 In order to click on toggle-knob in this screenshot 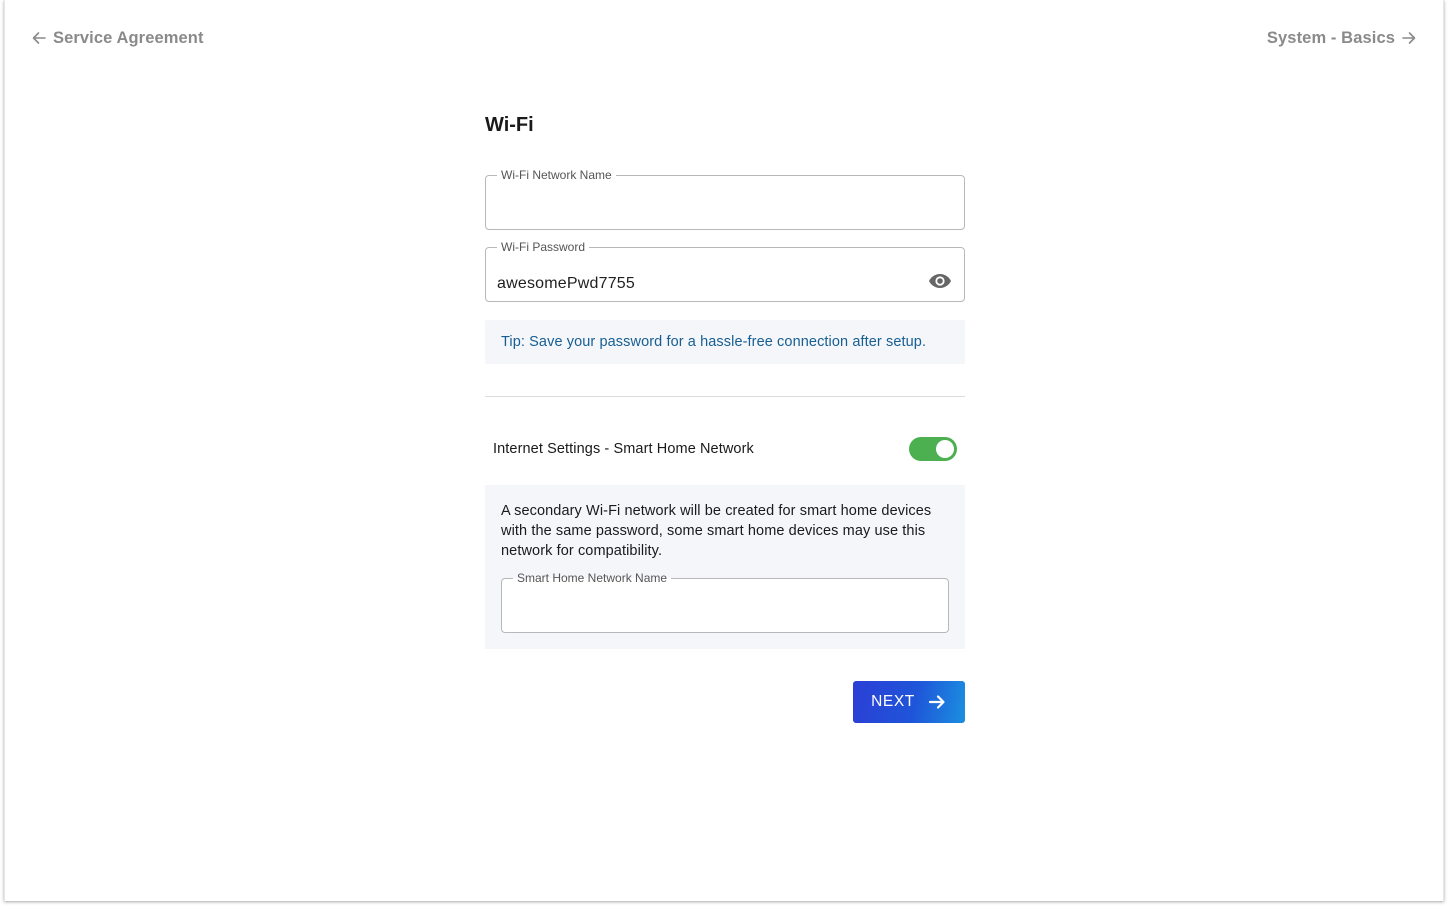, I will do `click(945, 449)`.